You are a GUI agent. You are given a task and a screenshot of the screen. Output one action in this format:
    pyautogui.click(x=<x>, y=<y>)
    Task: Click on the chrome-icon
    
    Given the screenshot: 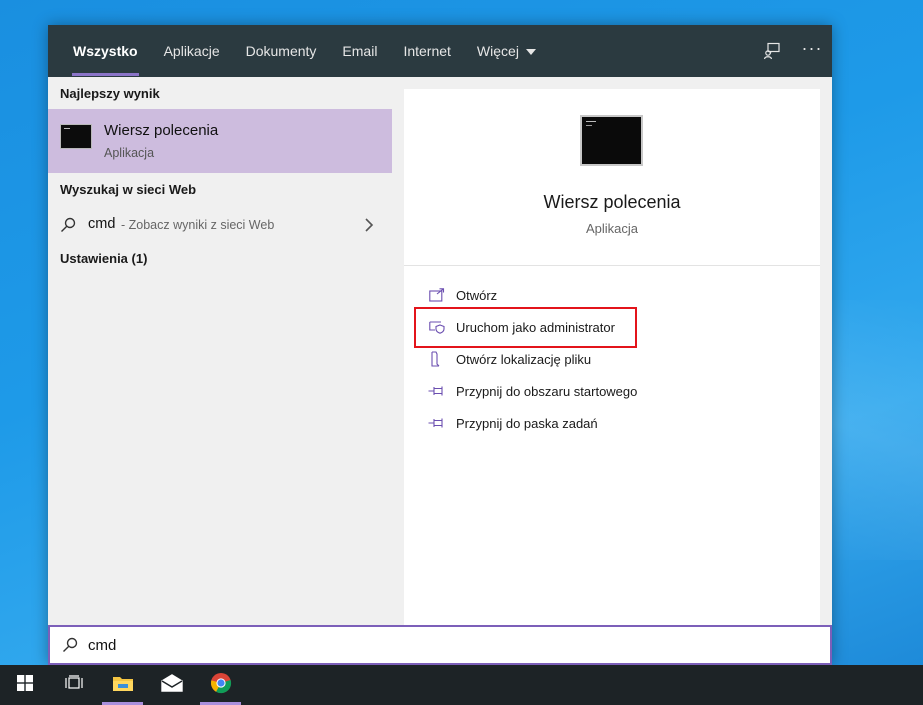 What is the action you would take?
    pyautogui.click(x=221, y=685)
    